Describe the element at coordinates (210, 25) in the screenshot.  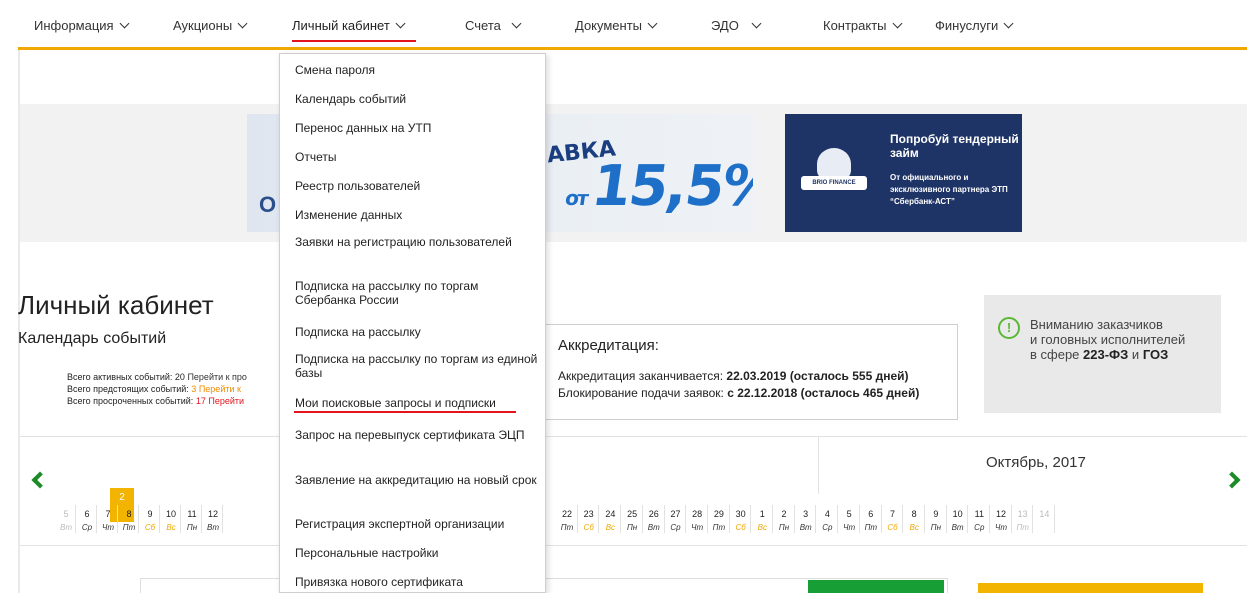
I see `nav-item-auctions: Аукционы` at that location.